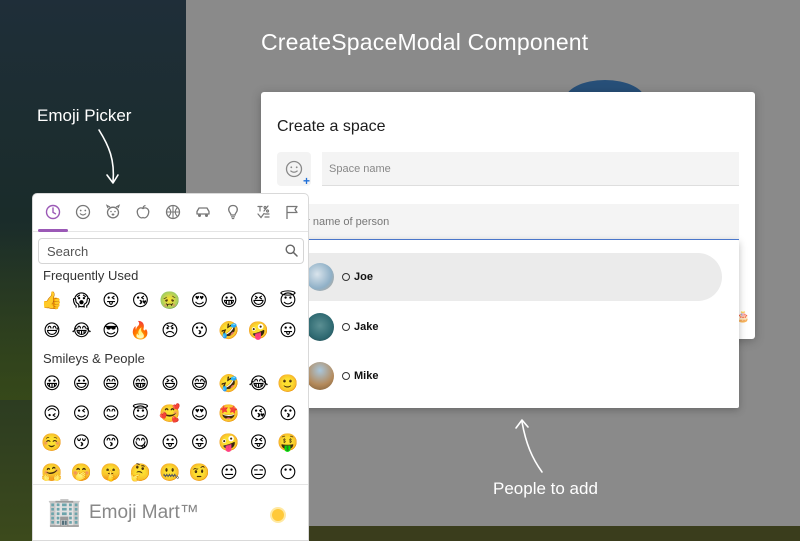 This screenshot has width=800, height=541. Describe the element at coordinates (306, 181) in the screenshot. I see `plus-icon: +` at that location.